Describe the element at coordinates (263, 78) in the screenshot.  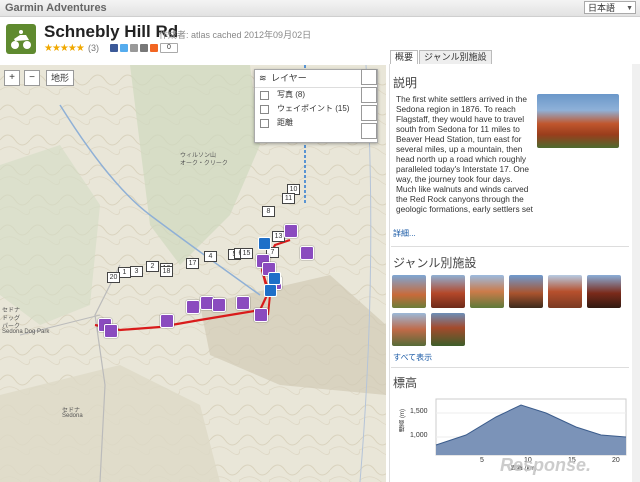
I see `layers-icon: ≋` at that location.